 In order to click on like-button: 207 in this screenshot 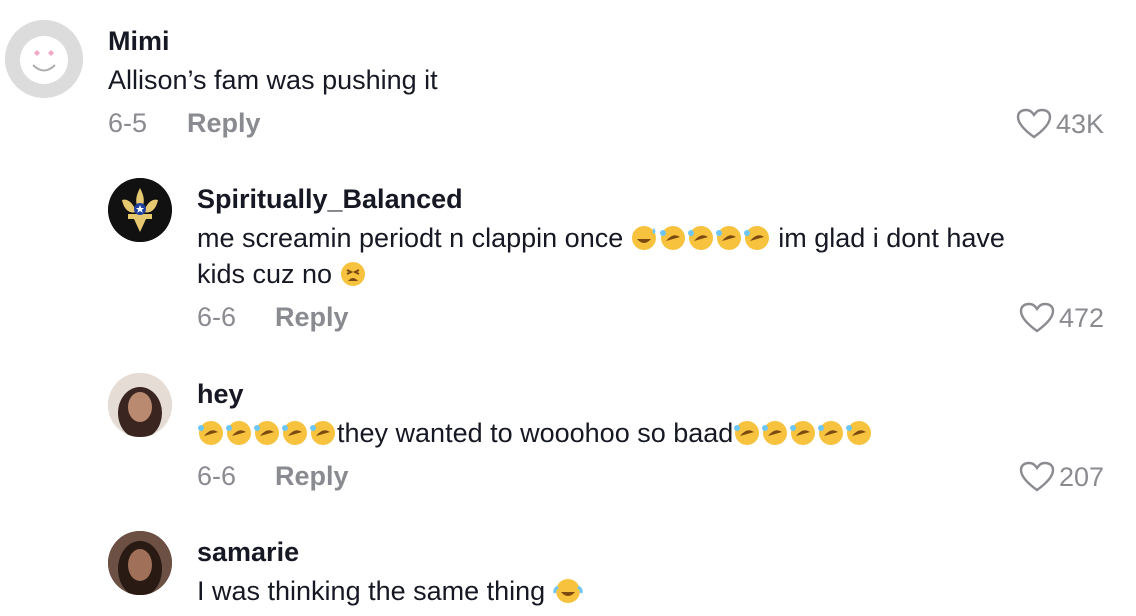, I will do `click(1061, 477)`.